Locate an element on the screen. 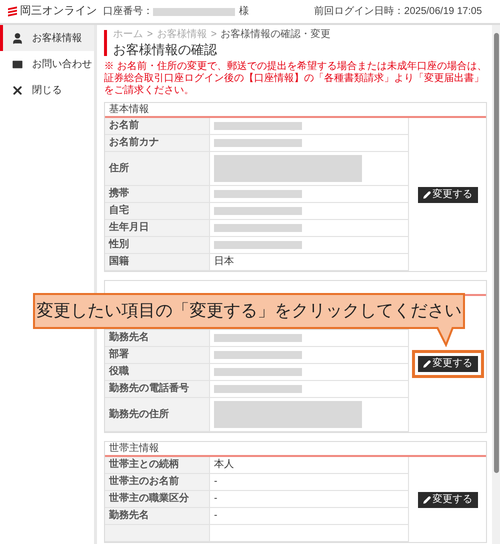  field-label: 携帯 is located at coordinates (119, 194).